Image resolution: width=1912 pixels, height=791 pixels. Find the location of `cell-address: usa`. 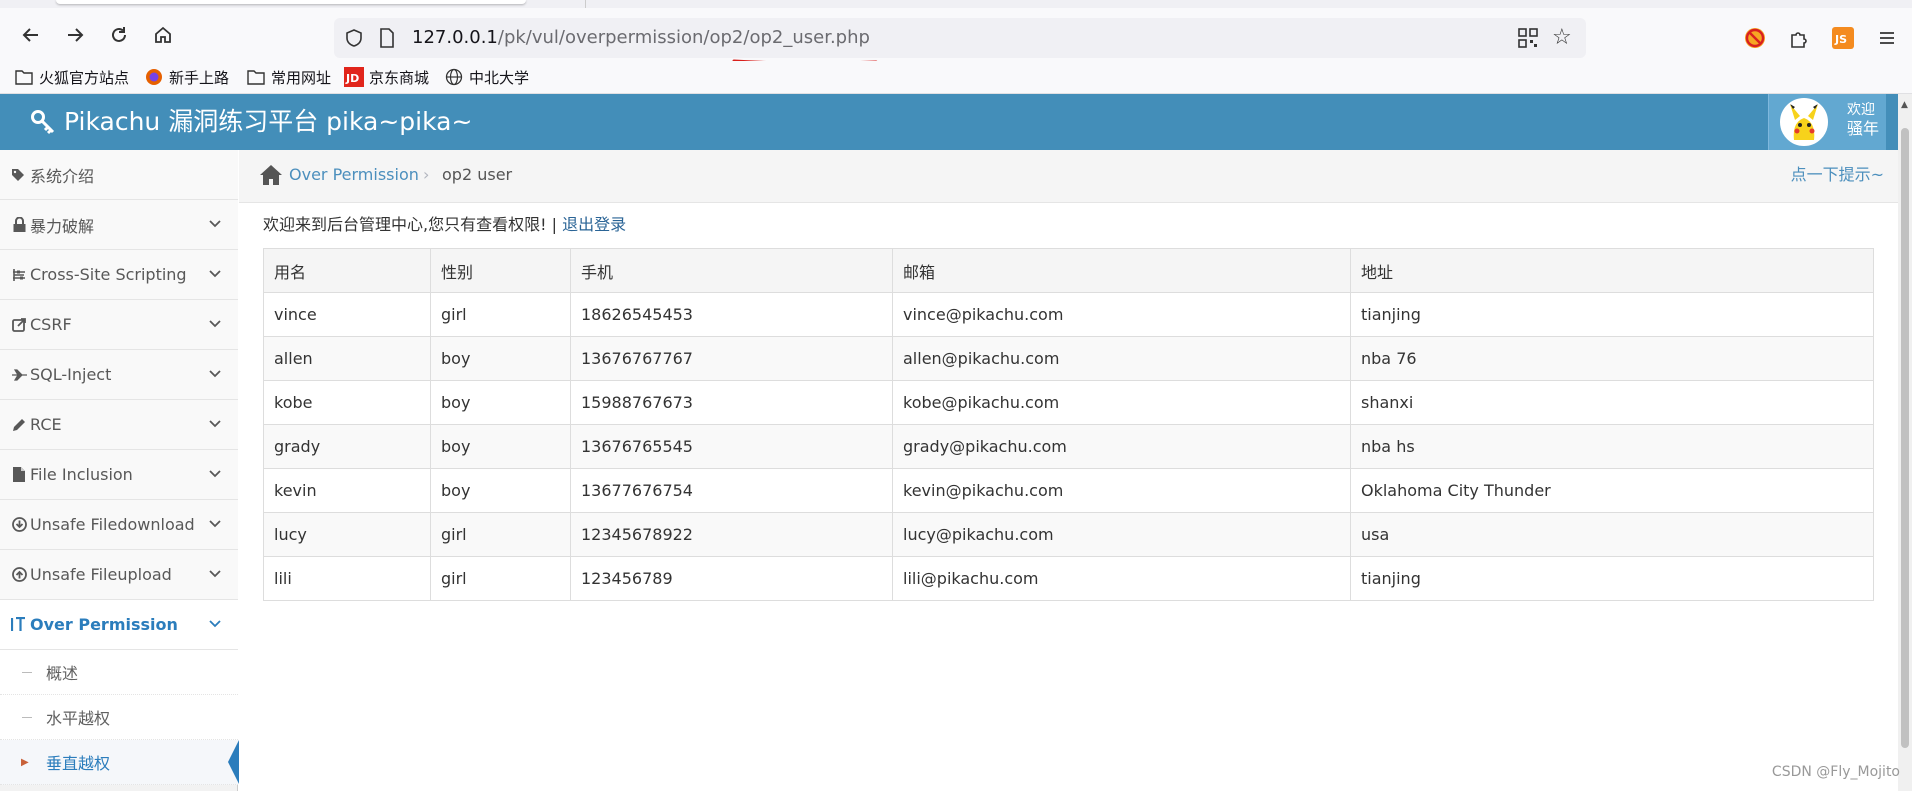

cell-address: usa is located at coordinates (1612, 534).